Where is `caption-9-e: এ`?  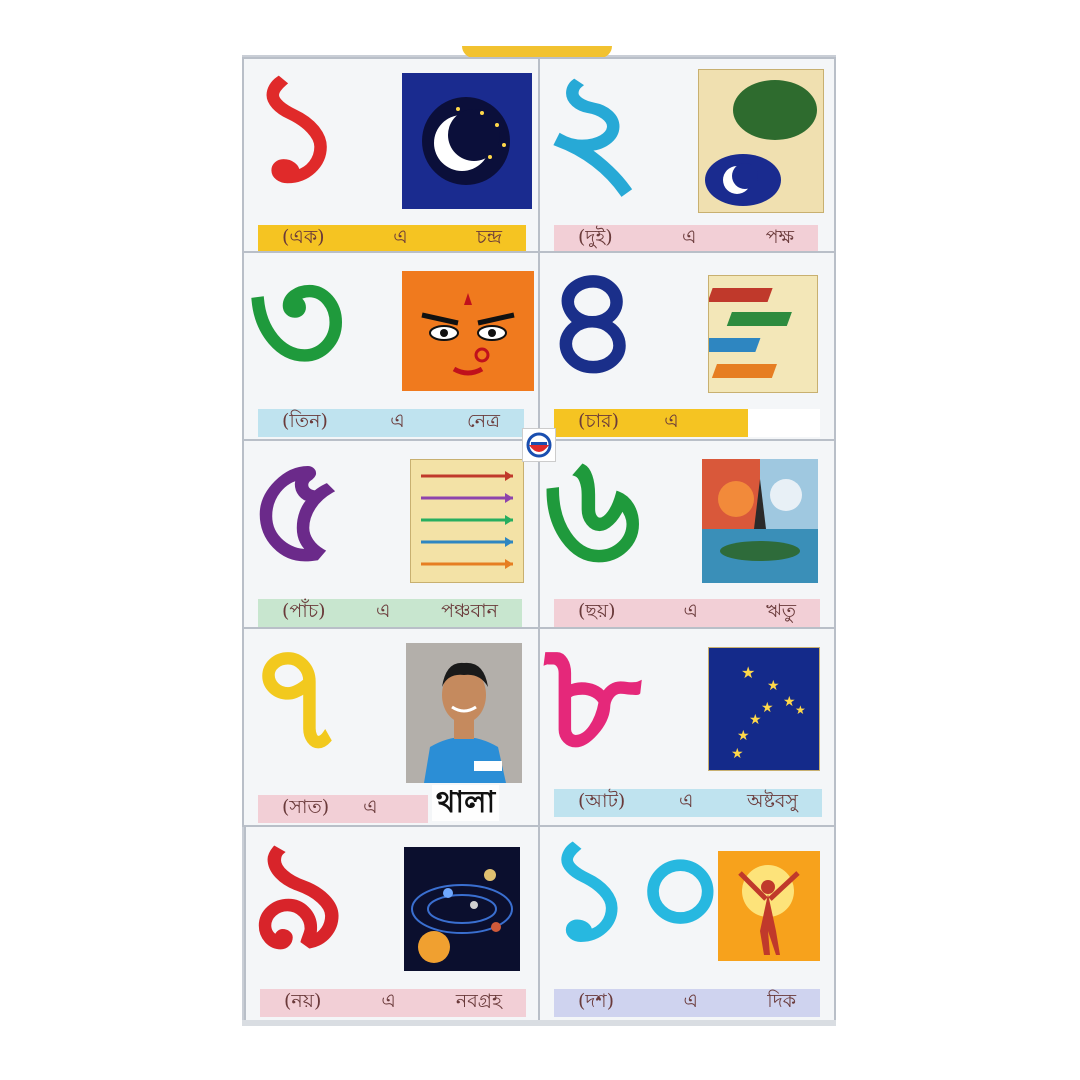
caption-9-e: এ is located at coordinates (388, 1001).